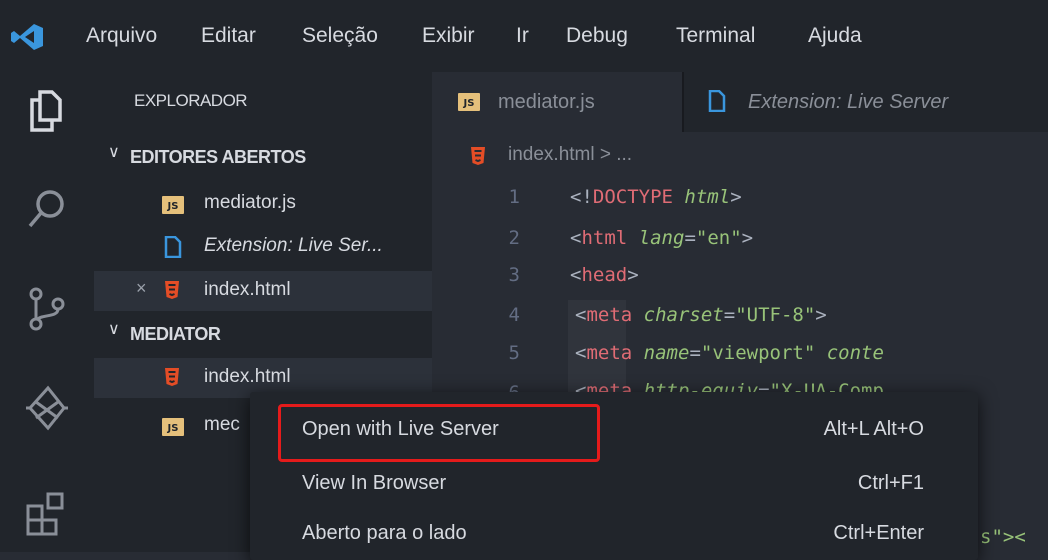 The width and height of the screenshot is (1048, 560). What do you see at coordinates (340, 36) in the screenshot?
I see `menu-selecao: Seleção` at bounding box center [340, 36].